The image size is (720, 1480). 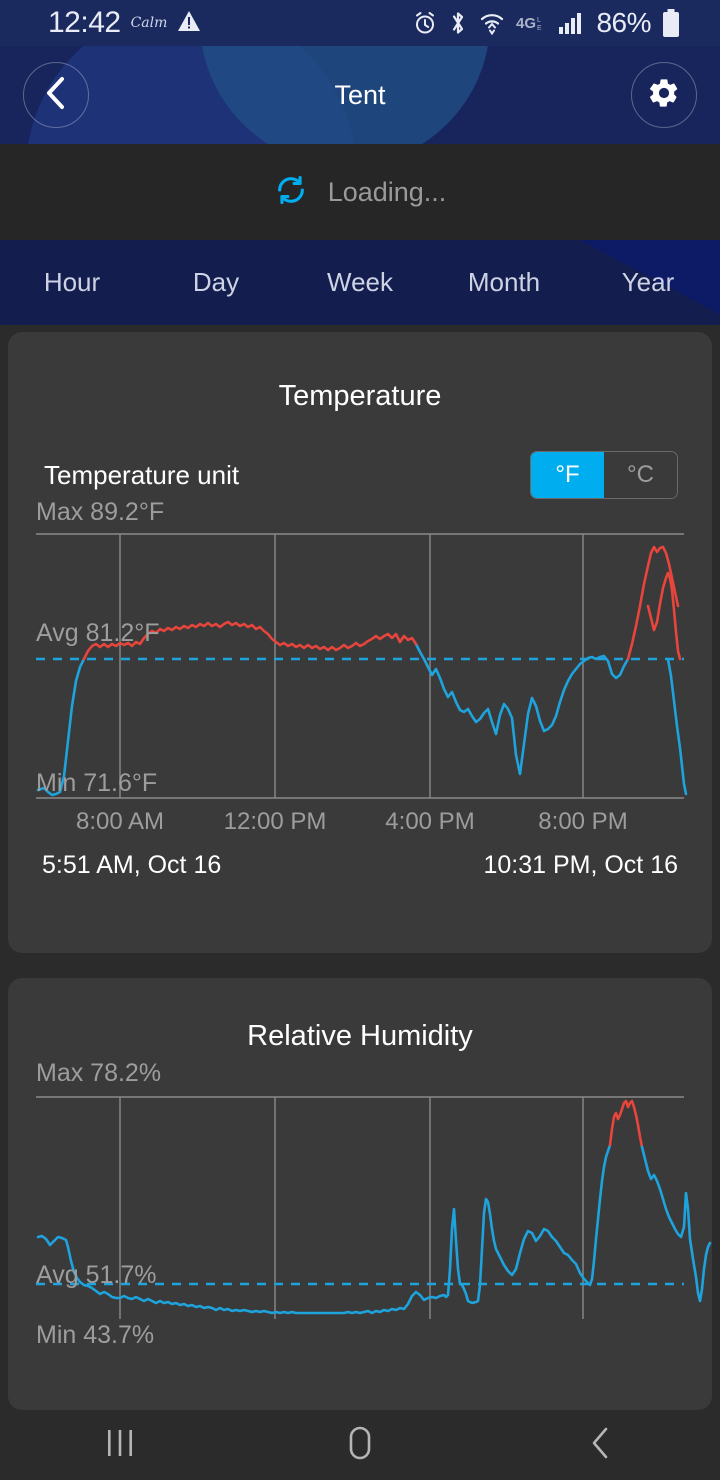 What do you see at coordinates (360, 396) in the screenshot?
I see `temperature-card-title: Temperature` at bounding box center [360, 396].